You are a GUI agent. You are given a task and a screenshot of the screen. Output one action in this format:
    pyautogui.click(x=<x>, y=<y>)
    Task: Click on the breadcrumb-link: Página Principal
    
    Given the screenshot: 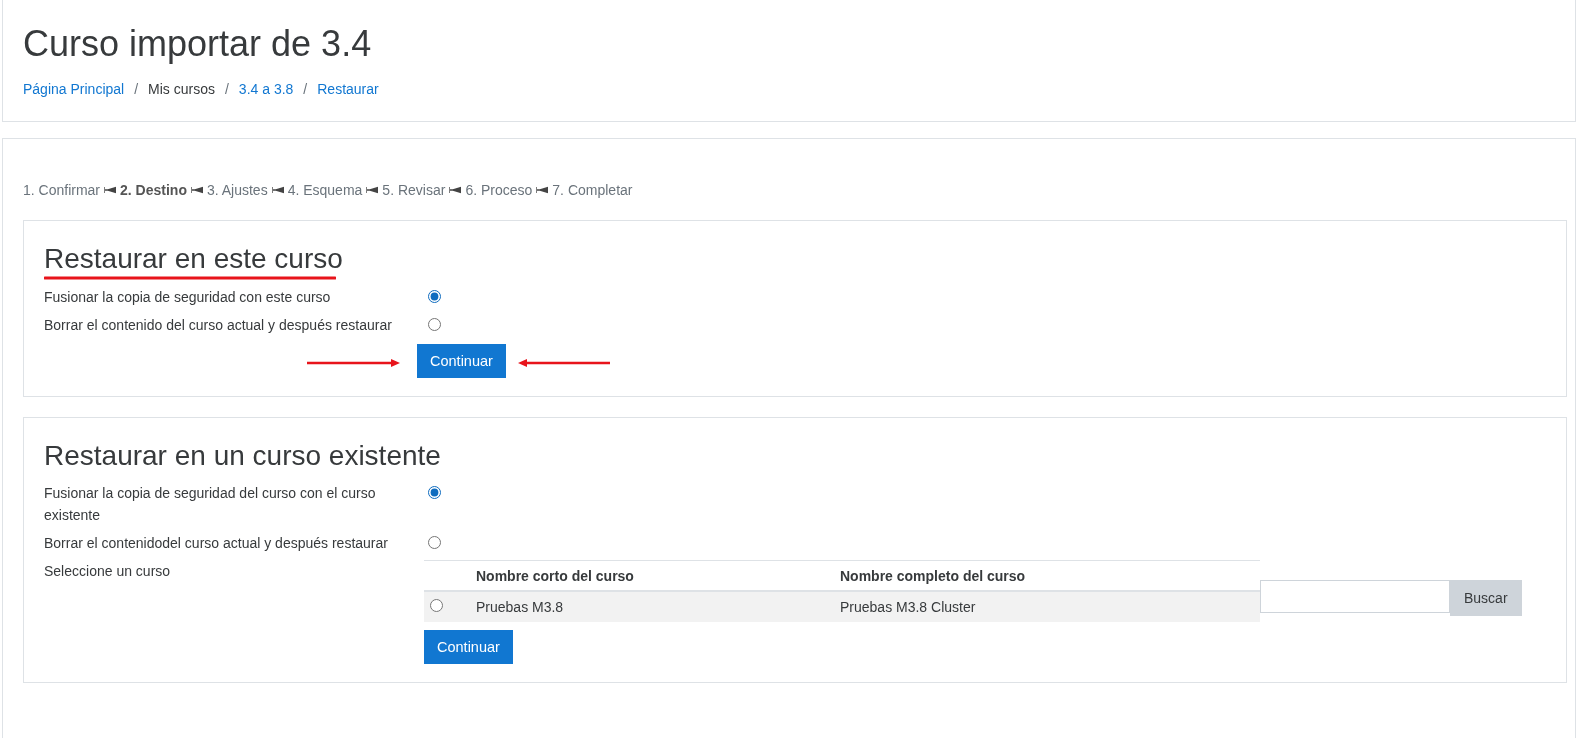 What is the action you would take?
    pyautogui.click(x=74, y=89)
    